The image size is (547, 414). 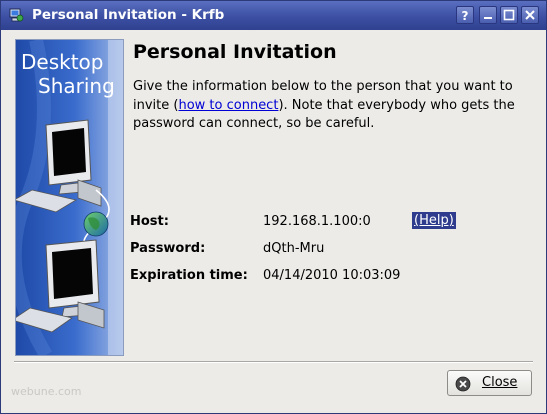 I want to click on password-value: dQth-Mru, so click(x=294, y=248).